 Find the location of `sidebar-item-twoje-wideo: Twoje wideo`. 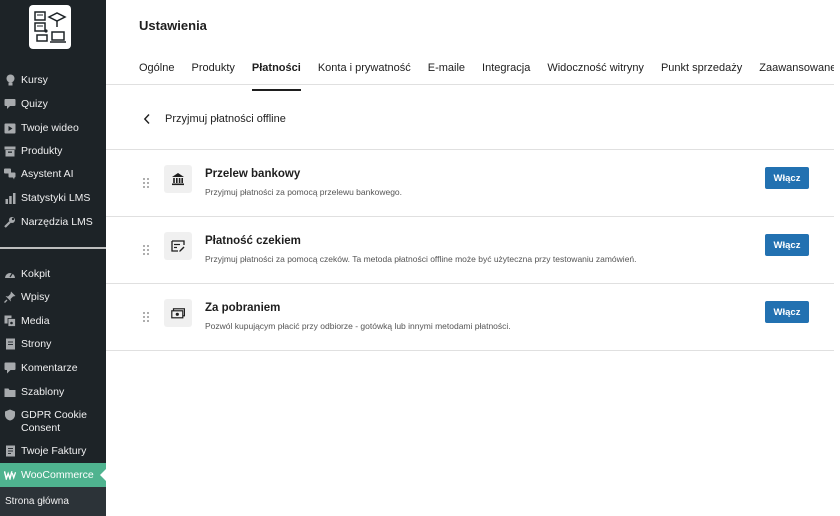

sidebar-item-twoje-wideo: Twoje wideo is located at coordinates (53, 128).